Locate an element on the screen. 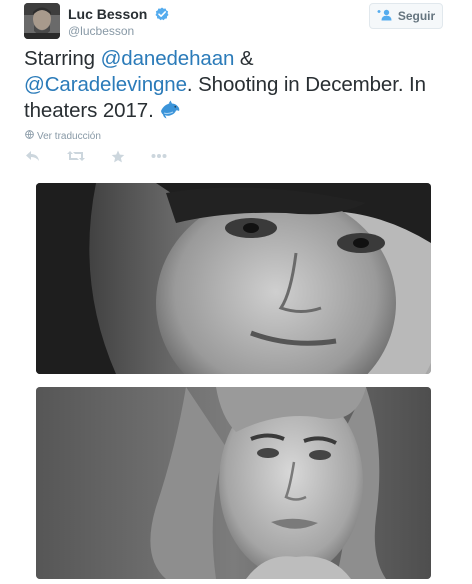  user-names: Luc Besson @lucbesson is located at coordinates (118, 21).